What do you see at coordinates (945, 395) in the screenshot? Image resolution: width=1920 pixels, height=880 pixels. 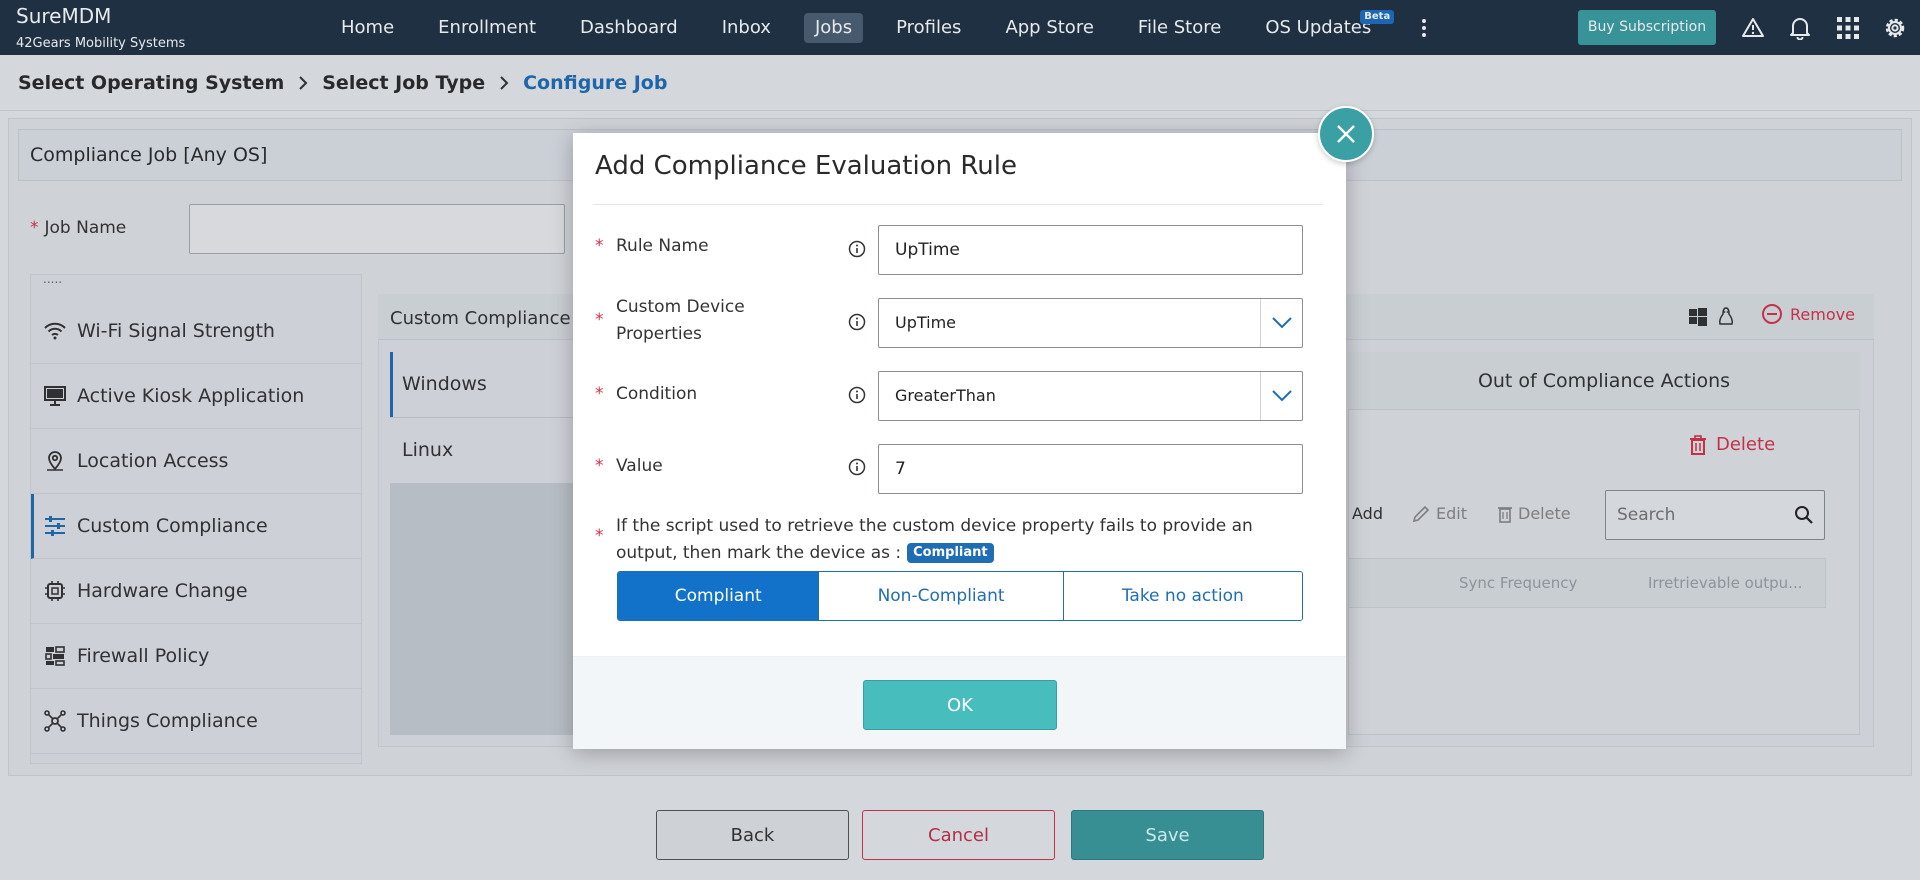 I see `condition-value: GreaterThan` at bounding box center [945, 395].